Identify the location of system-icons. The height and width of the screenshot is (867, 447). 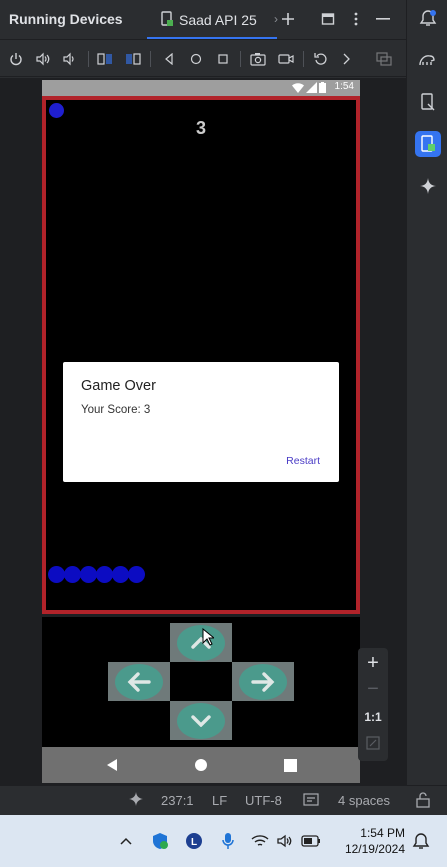
(309, 87).